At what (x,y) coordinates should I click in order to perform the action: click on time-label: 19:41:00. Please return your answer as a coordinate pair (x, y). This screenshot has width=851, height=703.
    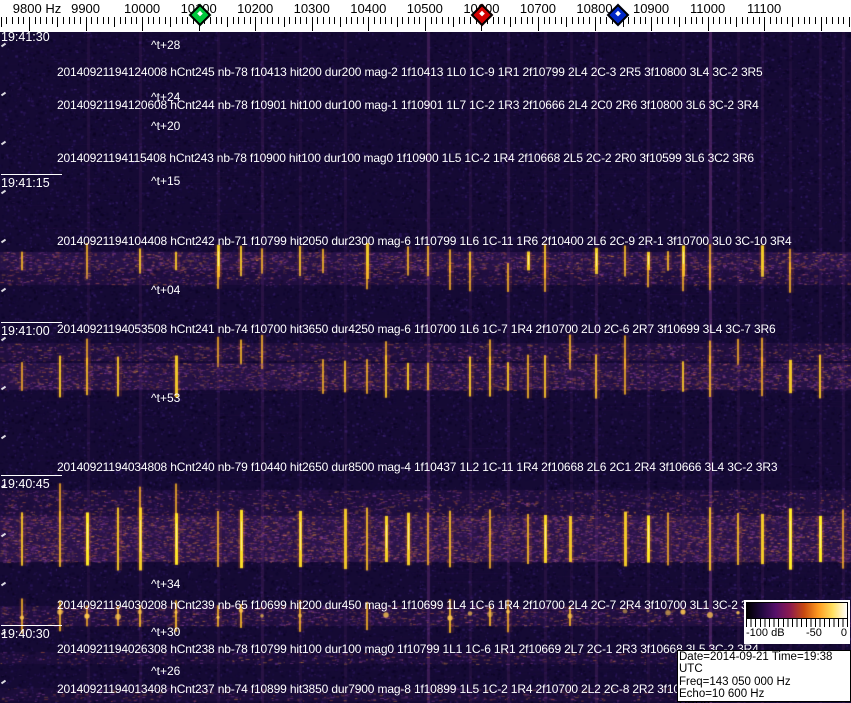
    Looking at the image, I should click on (31, 330).